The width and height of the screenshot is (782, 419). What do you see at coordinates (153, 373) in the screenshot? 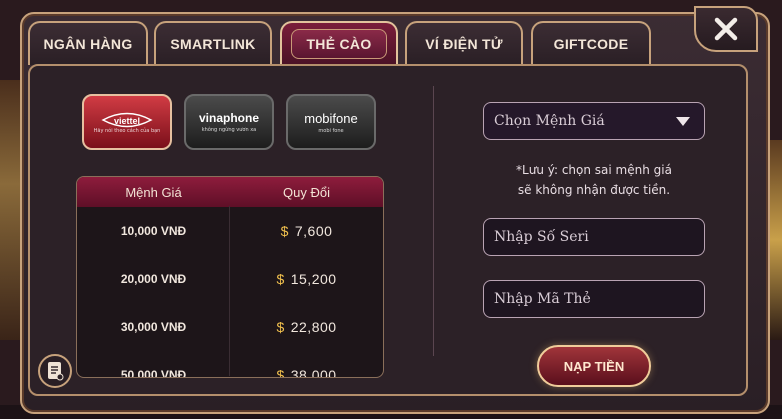
I see `row-amount: 50,000 VNĐ` at bounding box center [153, 373].